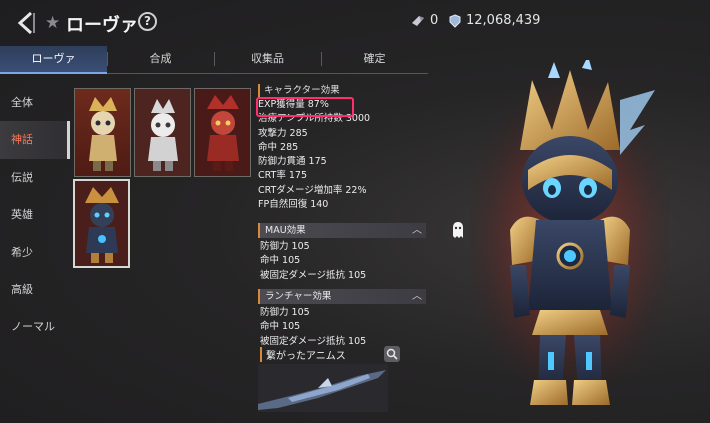 Image resolution: width=710 pixels, height=423 pixels. I want to click on character-card-selected, so click(101, 223).